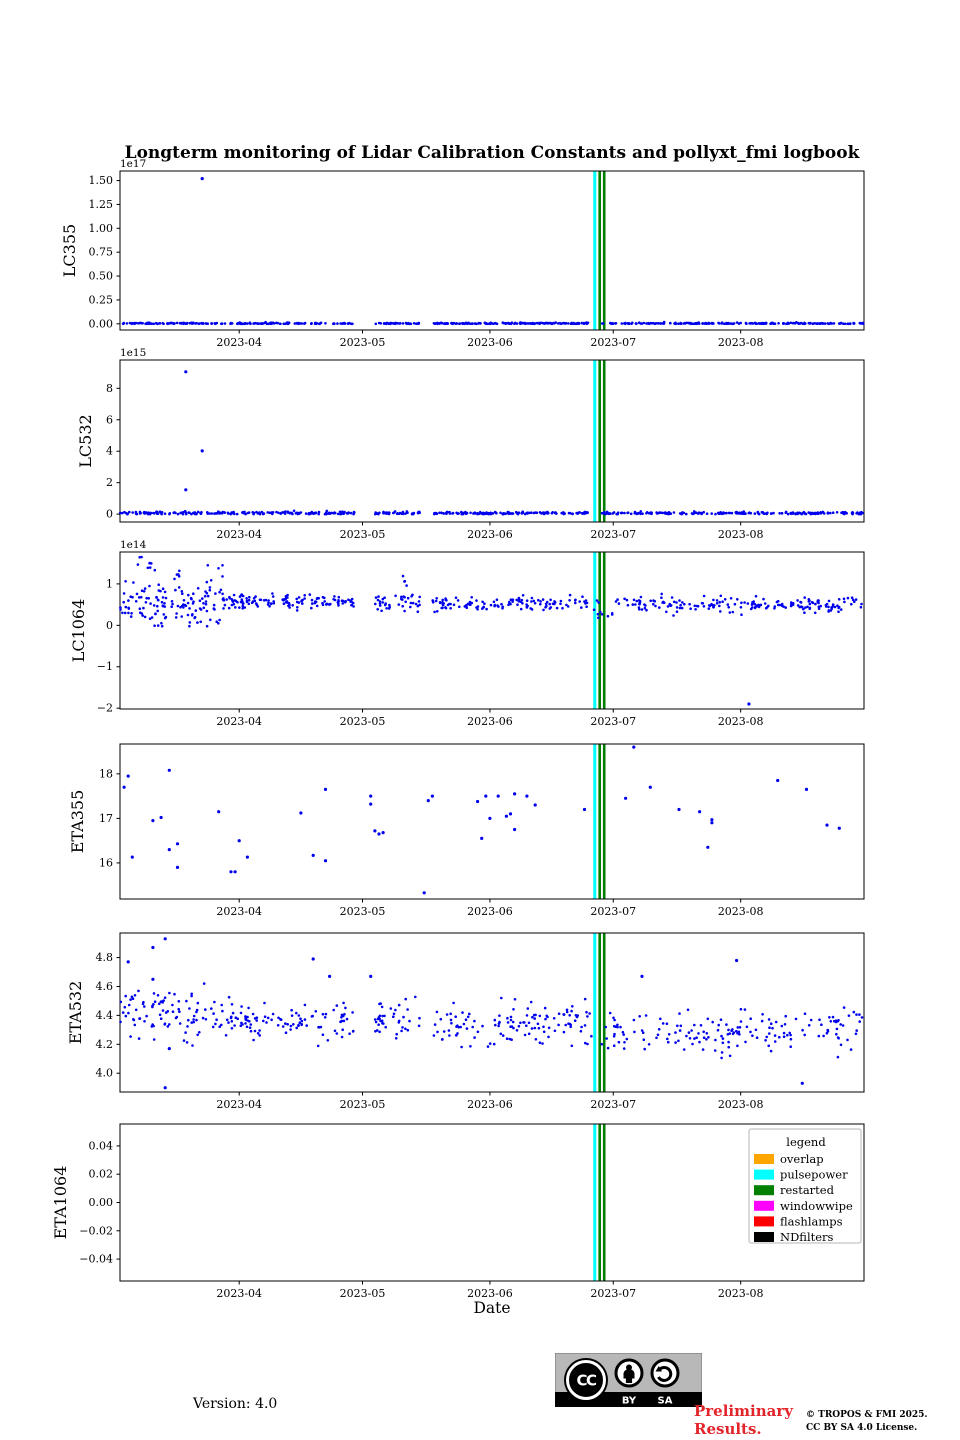  Describe the element at coordinates (728, 1429) in the screenshot. I see `preliminary-line2: Results.` at that location.